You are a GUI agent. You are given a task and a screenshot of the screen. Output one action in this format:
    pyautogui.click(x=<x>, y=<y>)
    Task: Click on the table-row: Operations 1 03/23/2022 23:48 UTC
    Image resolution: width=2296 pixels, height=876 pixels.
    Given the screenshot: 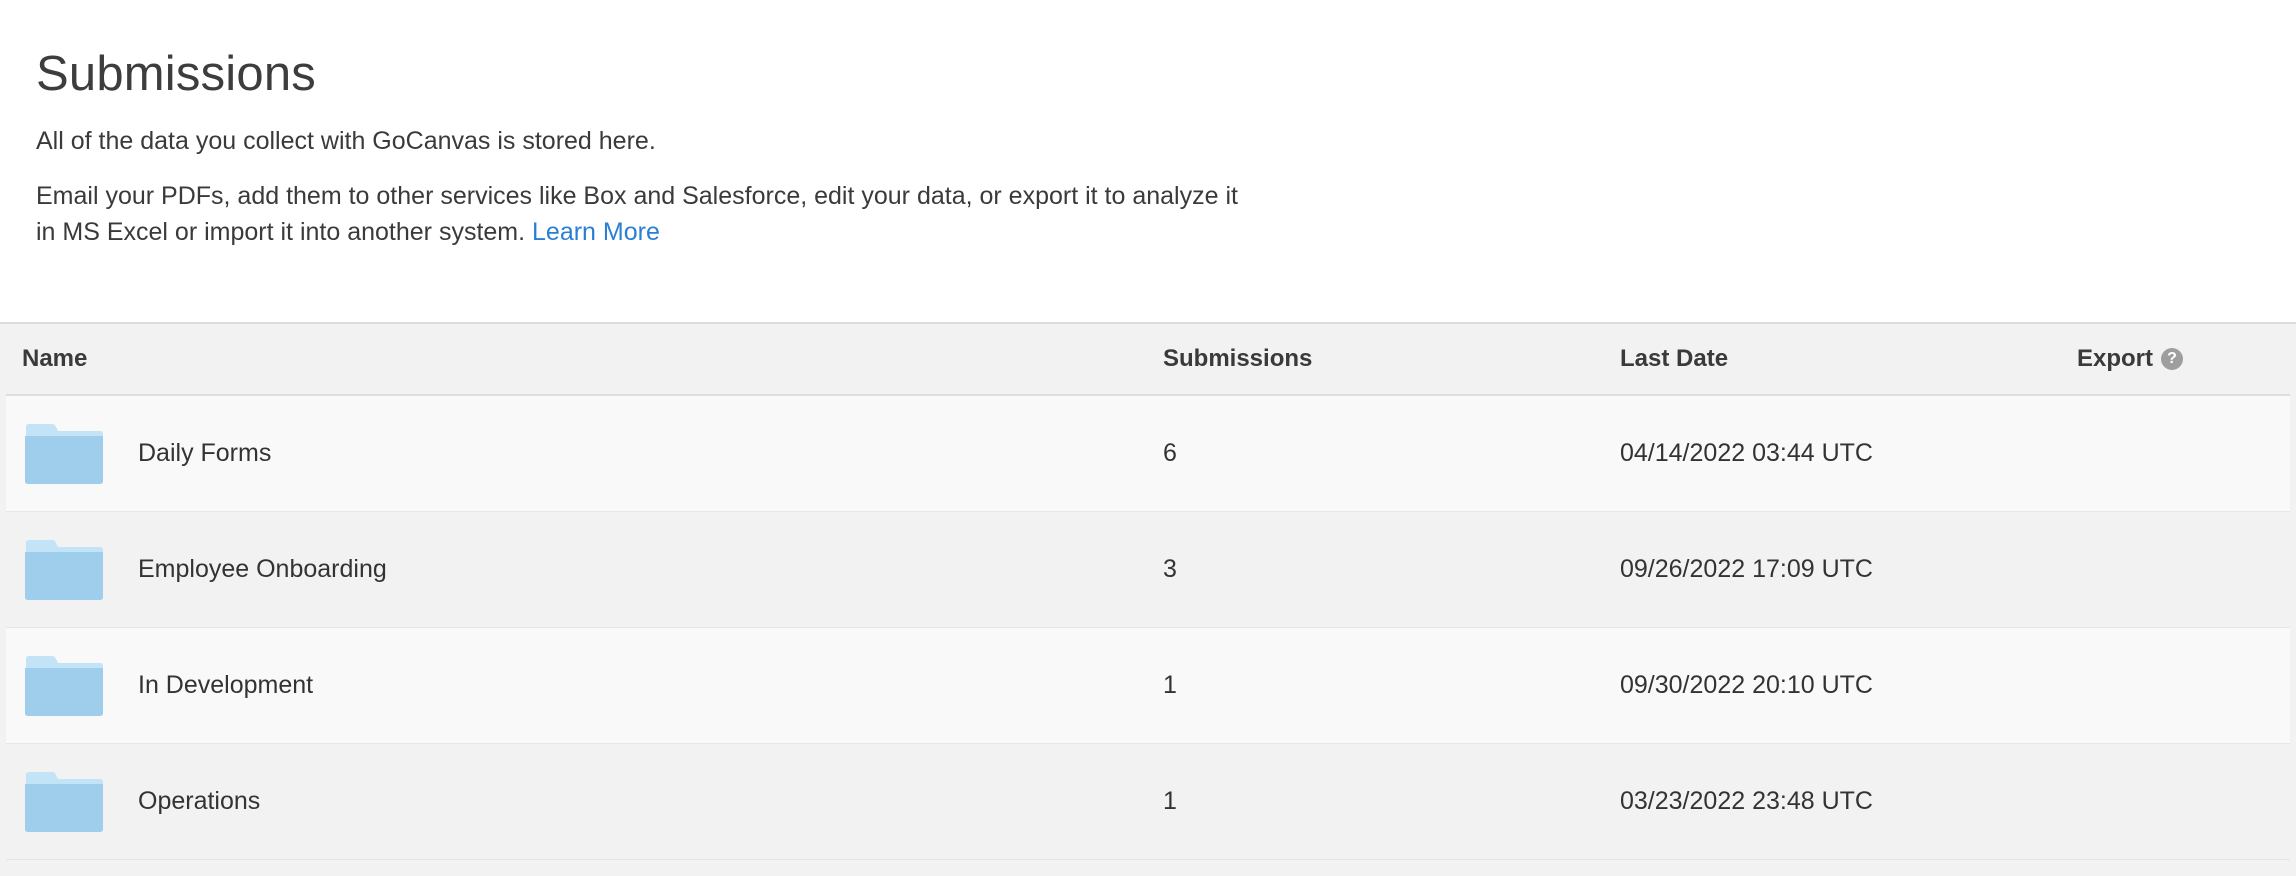 What is the action you would take?
    pyautogui.click(x=1148, y=802)
    